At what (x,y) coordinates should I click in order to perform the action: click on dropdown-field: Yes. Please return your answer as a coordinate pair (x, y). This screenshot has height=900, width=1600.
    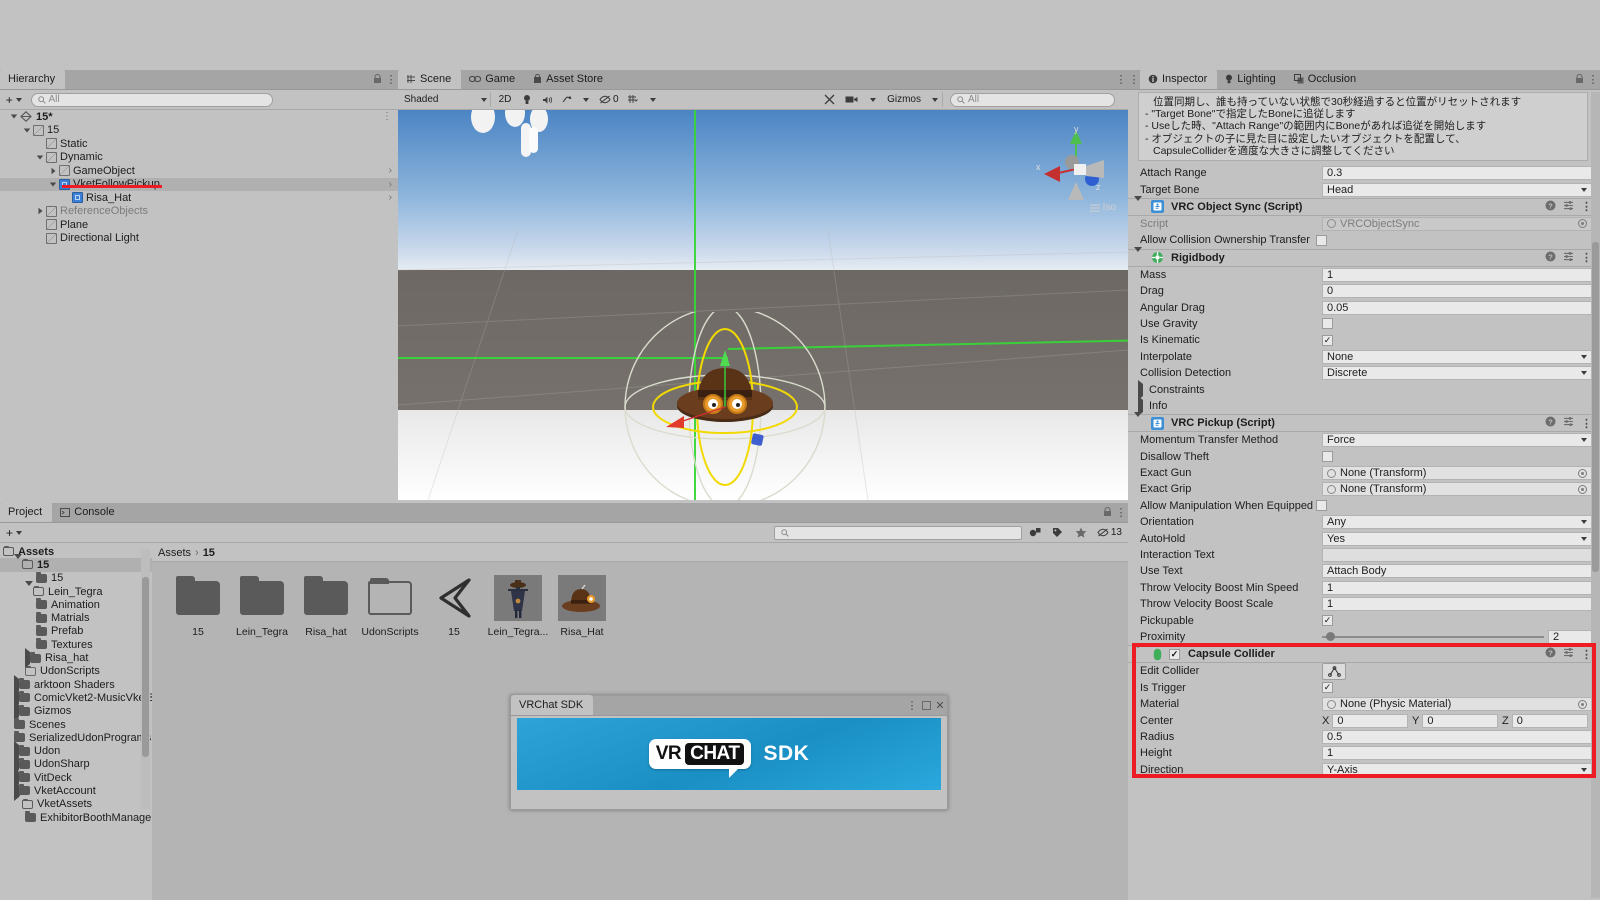
    Looking at the image, I should click on (1457, 538).